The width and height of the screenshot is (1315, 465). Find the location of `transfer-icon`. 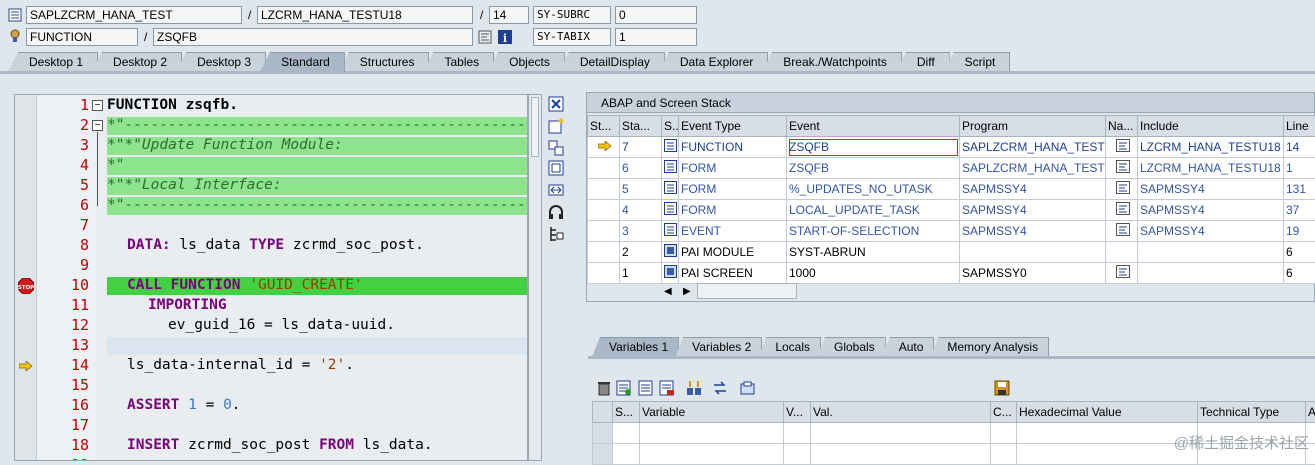

transfer-icon is located at coordinates (694, 388).